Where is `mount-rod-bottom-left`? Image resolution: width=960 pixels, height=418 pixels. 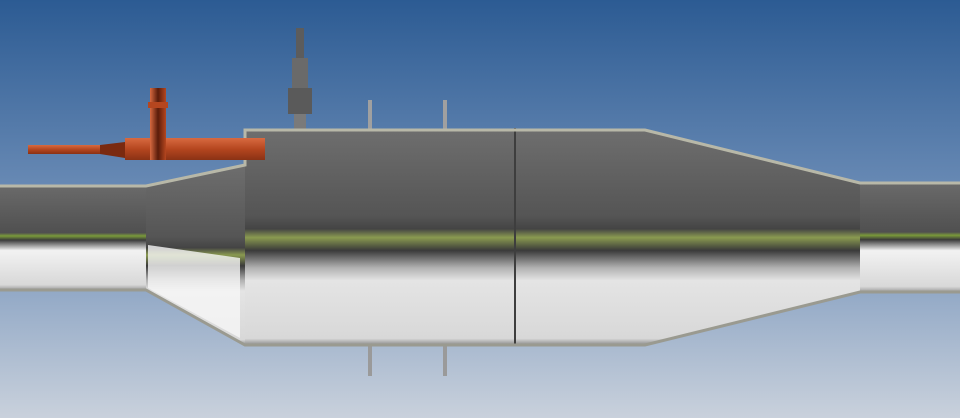 mount-rod-bottom-left is located at coordinates (370, 360).